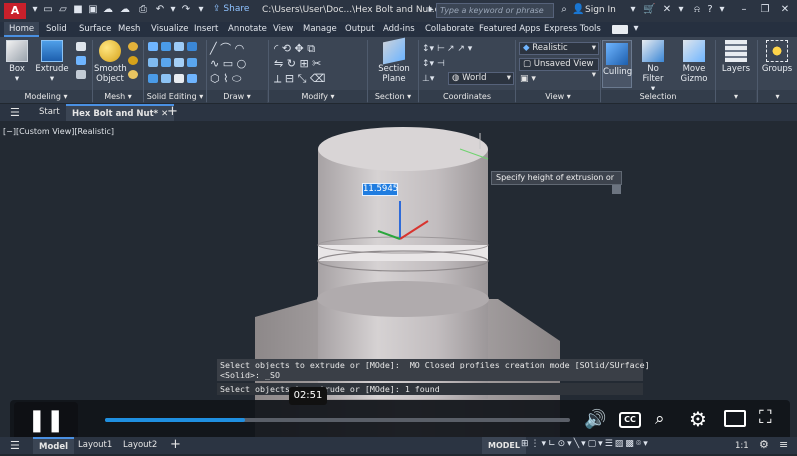 The width and height of the screenshot is (797, 456). What do you see at coordinates (658, 96) in the screenshot?
I see `panel-selection: Selection` at bounding box center [658, 96].